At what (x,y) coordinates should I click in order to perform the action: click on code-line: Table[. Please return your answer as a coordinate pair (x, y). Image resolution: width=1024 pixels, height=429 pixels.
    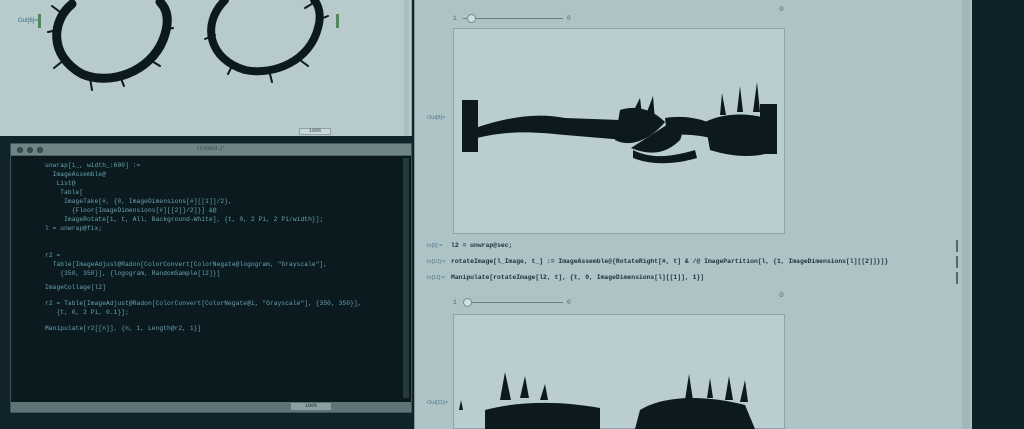
    Looking at the image, I should click on (64, 192).